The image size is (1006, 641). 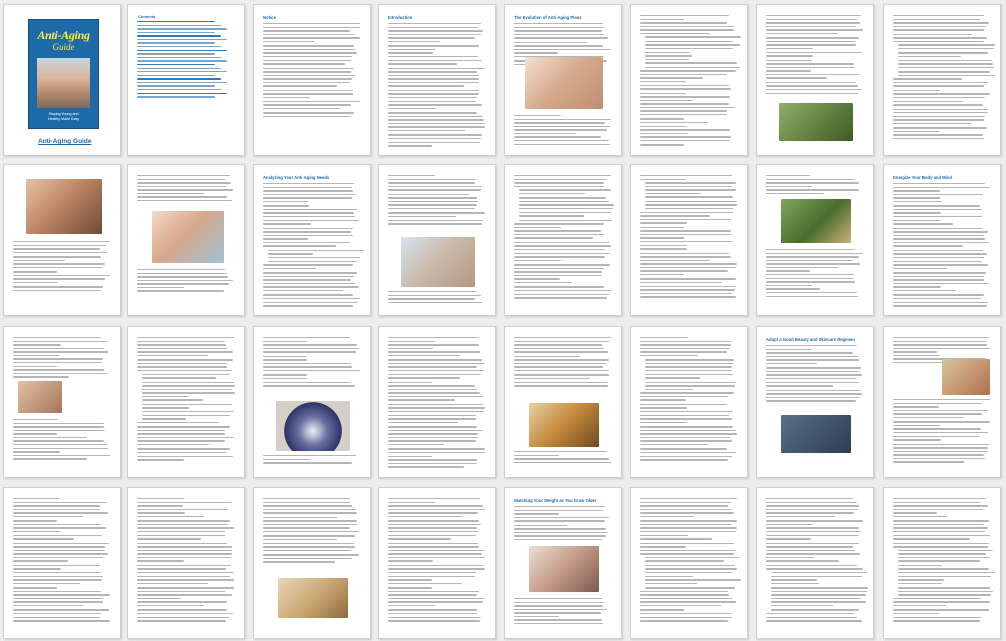 I want to click on page-thumbnail: Watching Your Weight as You Grow Older, so click(x=563, y=563).